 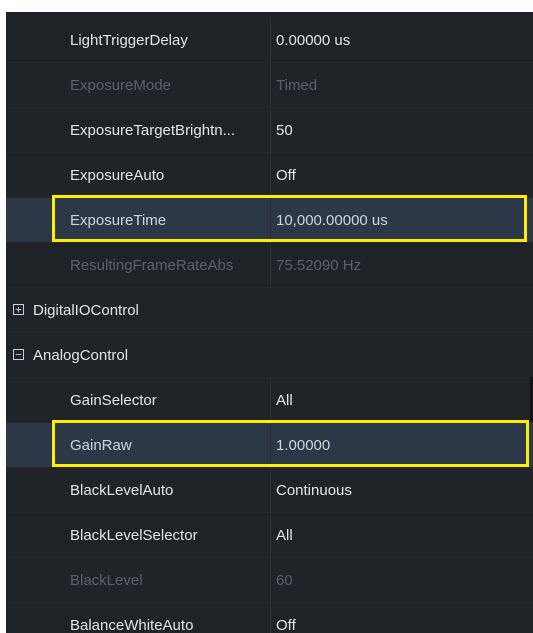 I want to click on expand-icon: +, so click(x=18, y=309).